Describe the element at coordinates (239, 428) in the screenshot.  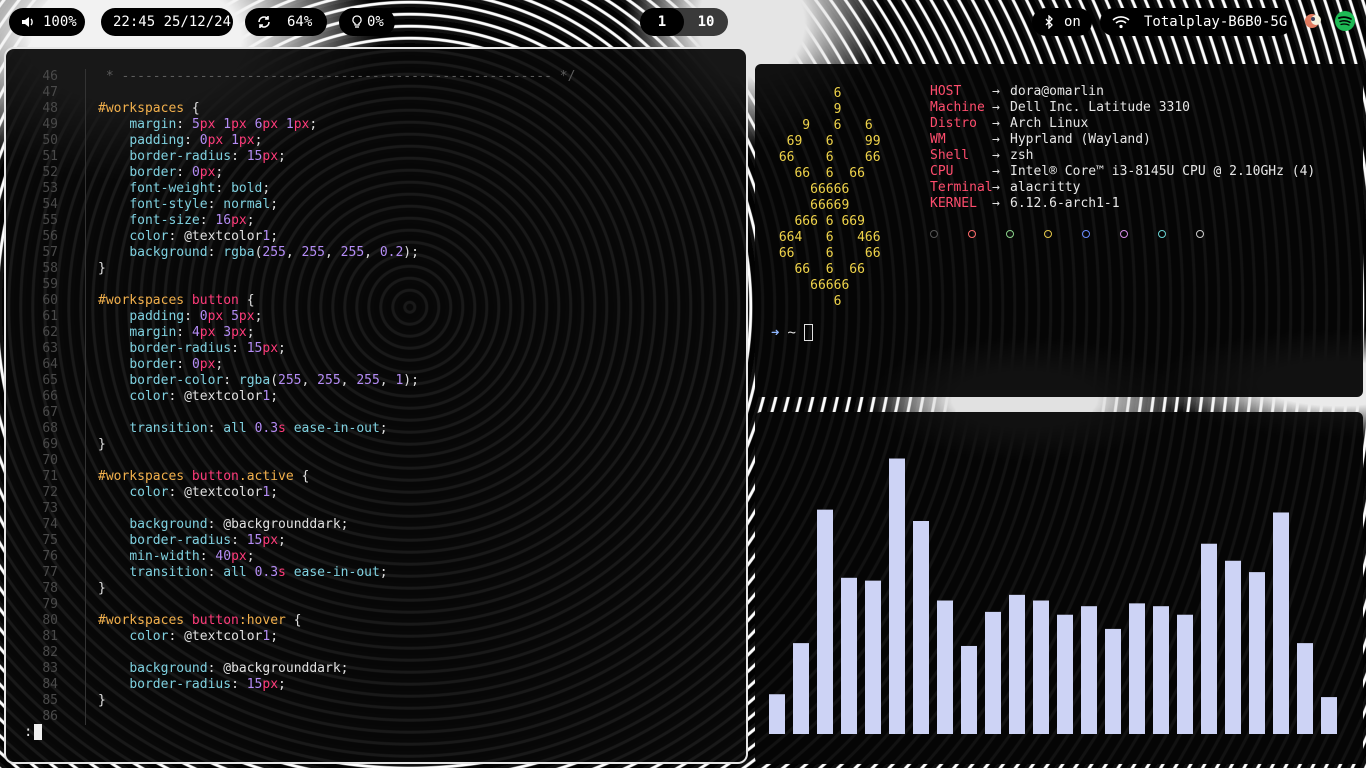
I see `code-token: all` at that location.